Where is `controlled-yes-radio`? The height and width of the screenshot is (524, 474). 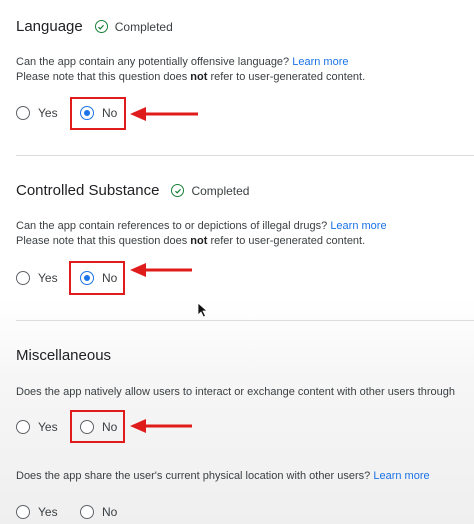 controlled-yes-radio is located at coordinates (23, 278).